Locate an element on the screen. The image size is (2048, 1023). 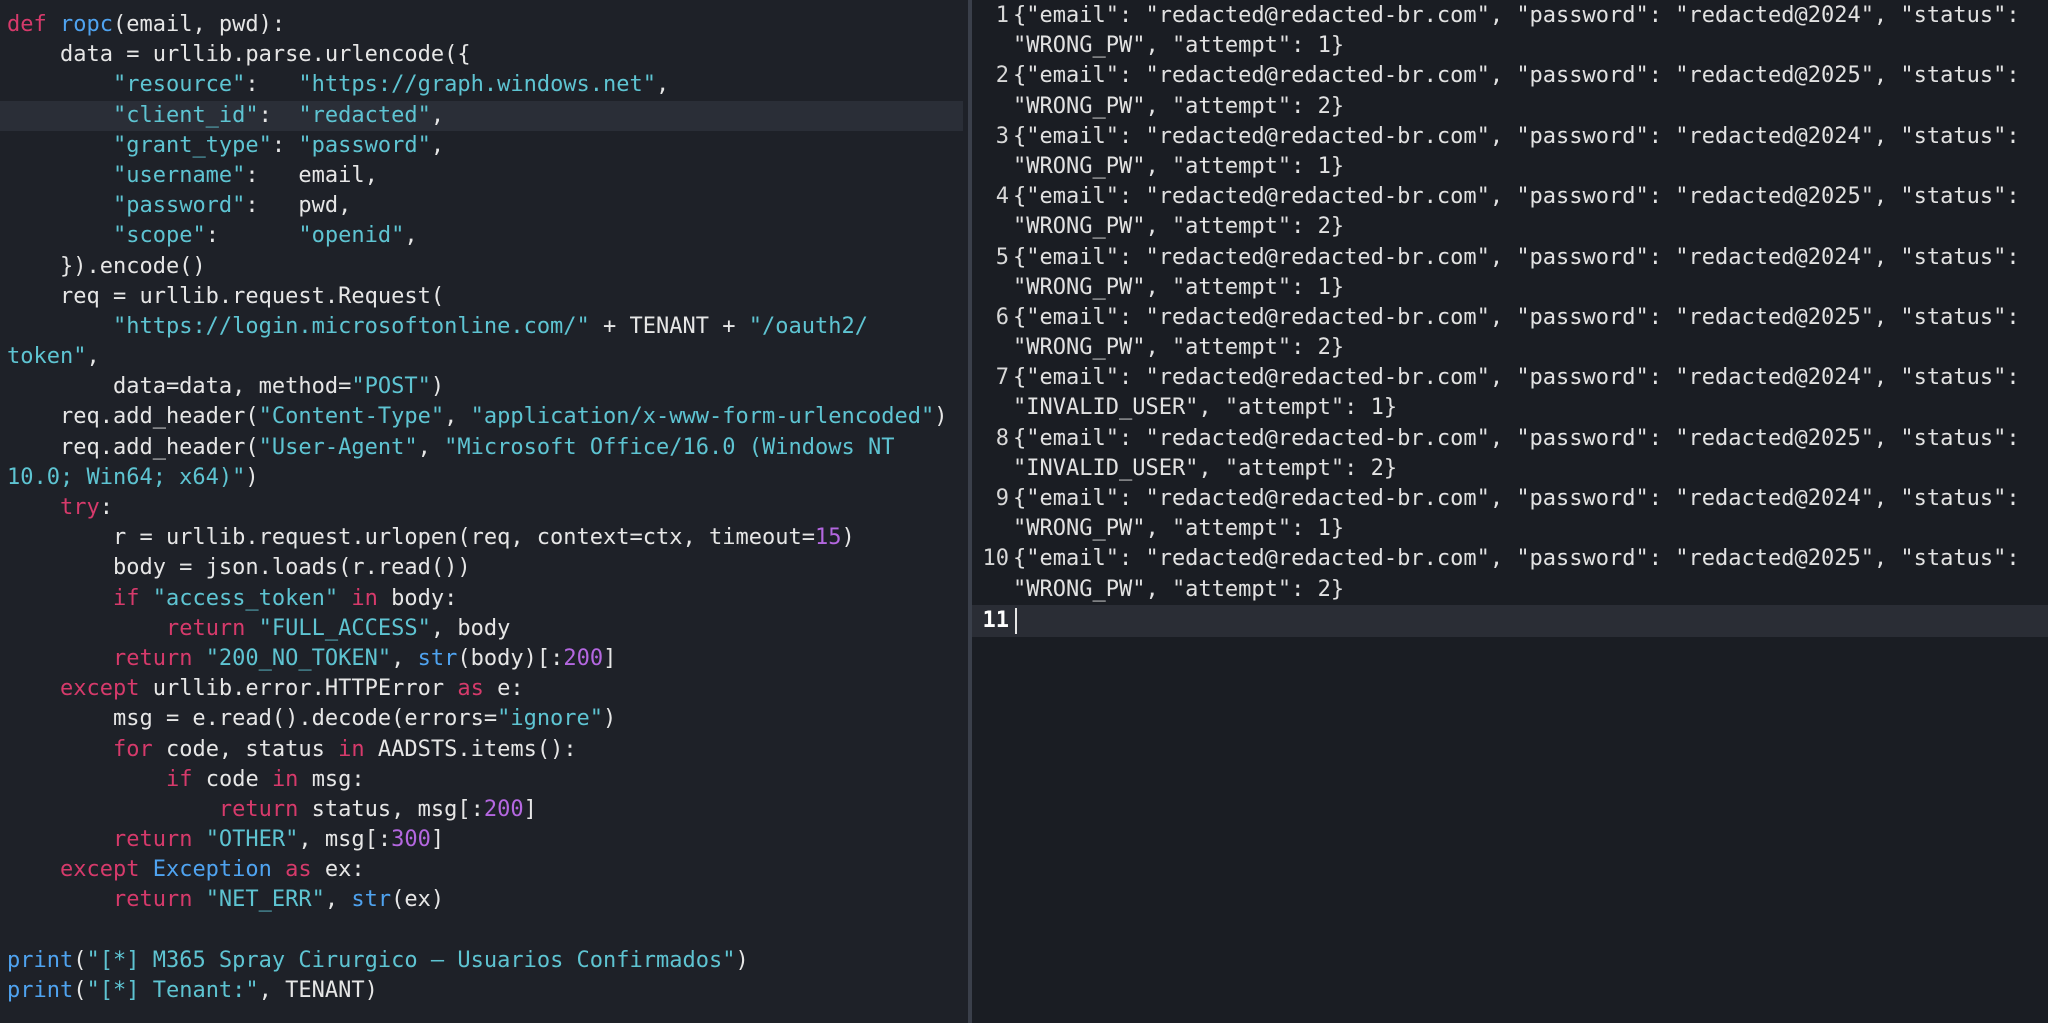
code-token-str: "client_id" is located at coordinates (185, 115).